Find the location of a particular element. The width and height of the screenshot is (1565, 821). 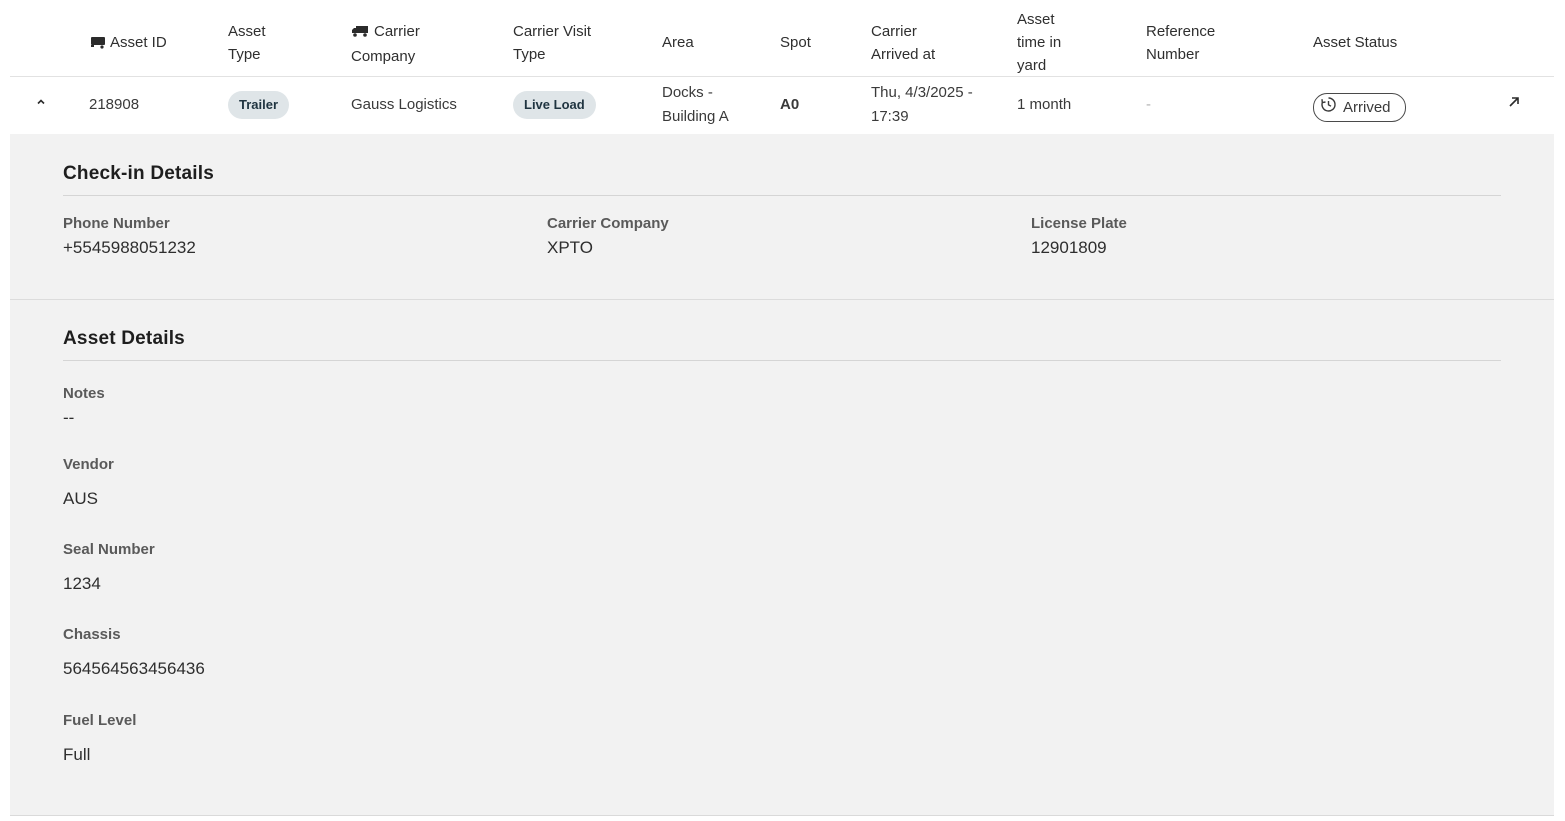

cell-asset-type: Trailer is located at coordinates (259, 105).